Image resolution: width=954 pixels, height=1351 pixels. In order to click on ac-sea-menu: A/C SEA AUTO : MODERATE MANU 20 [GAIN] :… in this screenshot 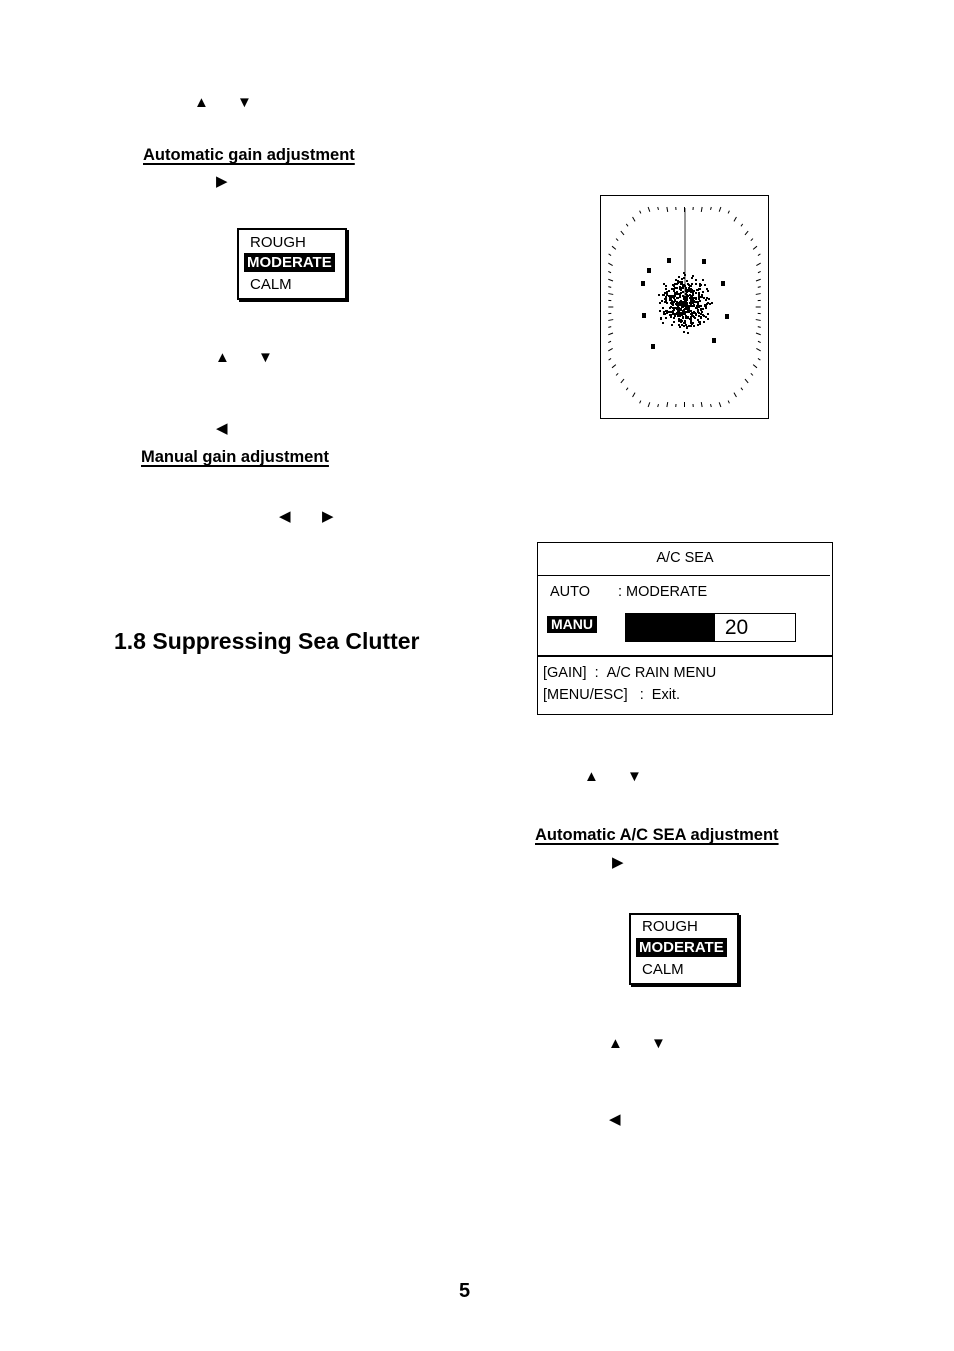, I will do `click(685, 628)`.